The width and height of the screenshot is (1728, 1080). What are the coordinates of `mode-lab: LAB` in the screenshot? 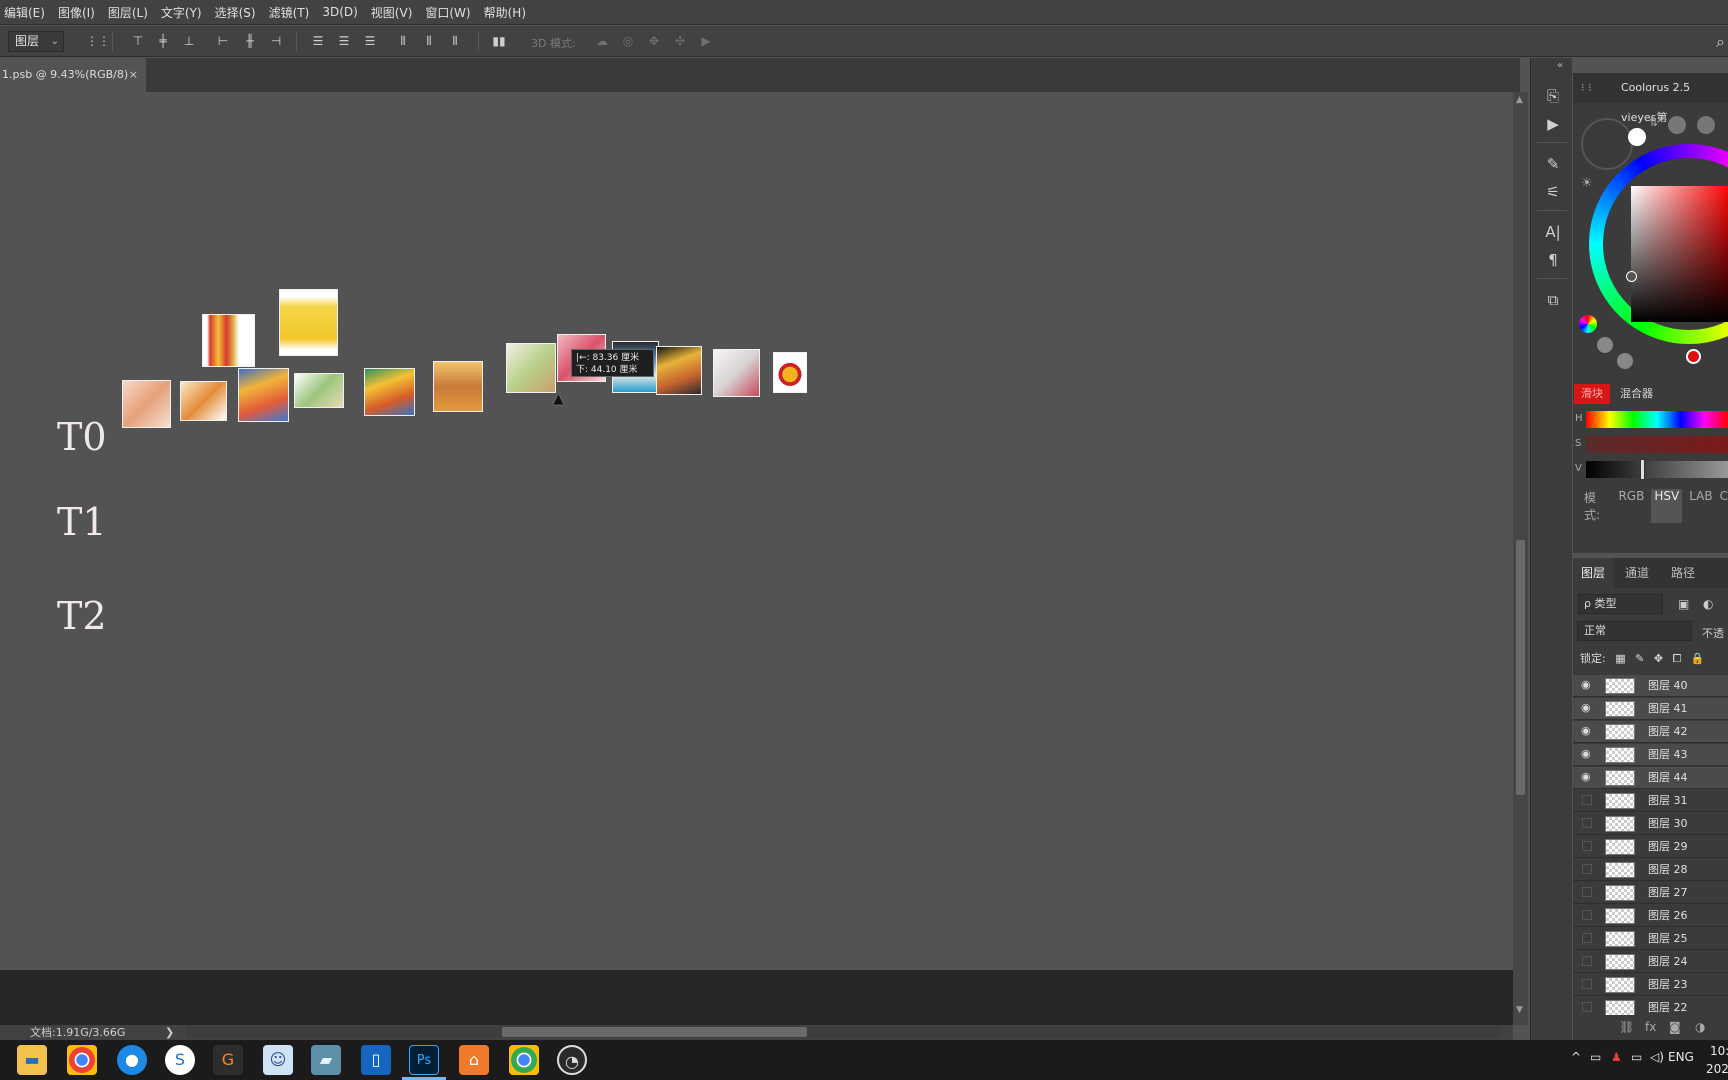 It's located at (1700, 506).